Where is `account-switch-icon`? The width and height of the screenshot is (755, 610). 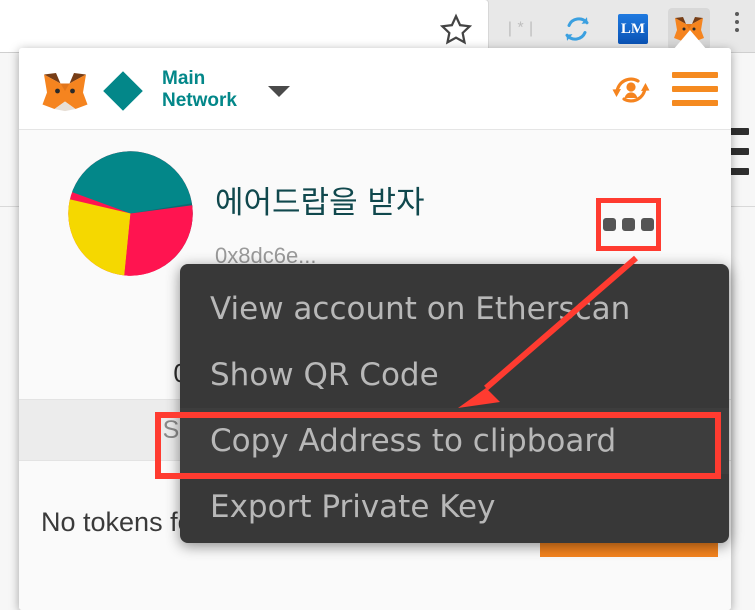 account-switch-icon is located at coordinates (631, 90).